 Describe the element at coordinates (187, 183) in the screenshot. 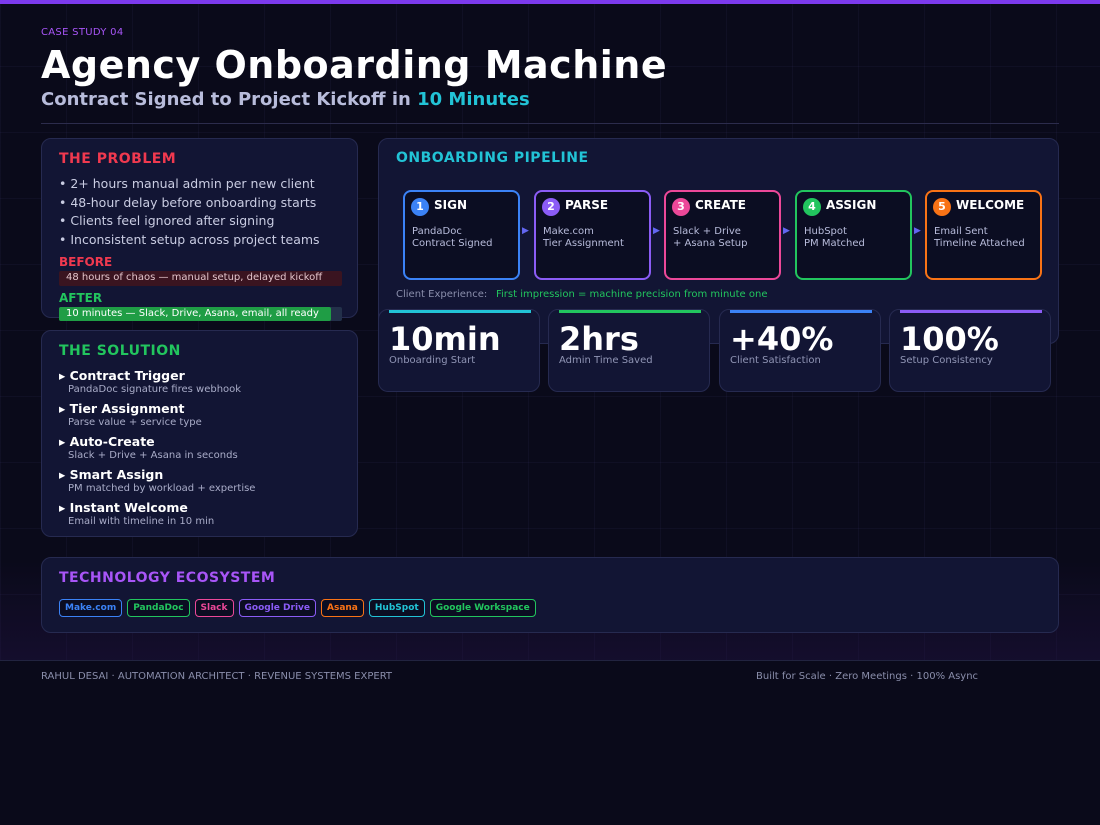

I see `problem-bullet: • 2+ hours manual admin per new client` at that location.